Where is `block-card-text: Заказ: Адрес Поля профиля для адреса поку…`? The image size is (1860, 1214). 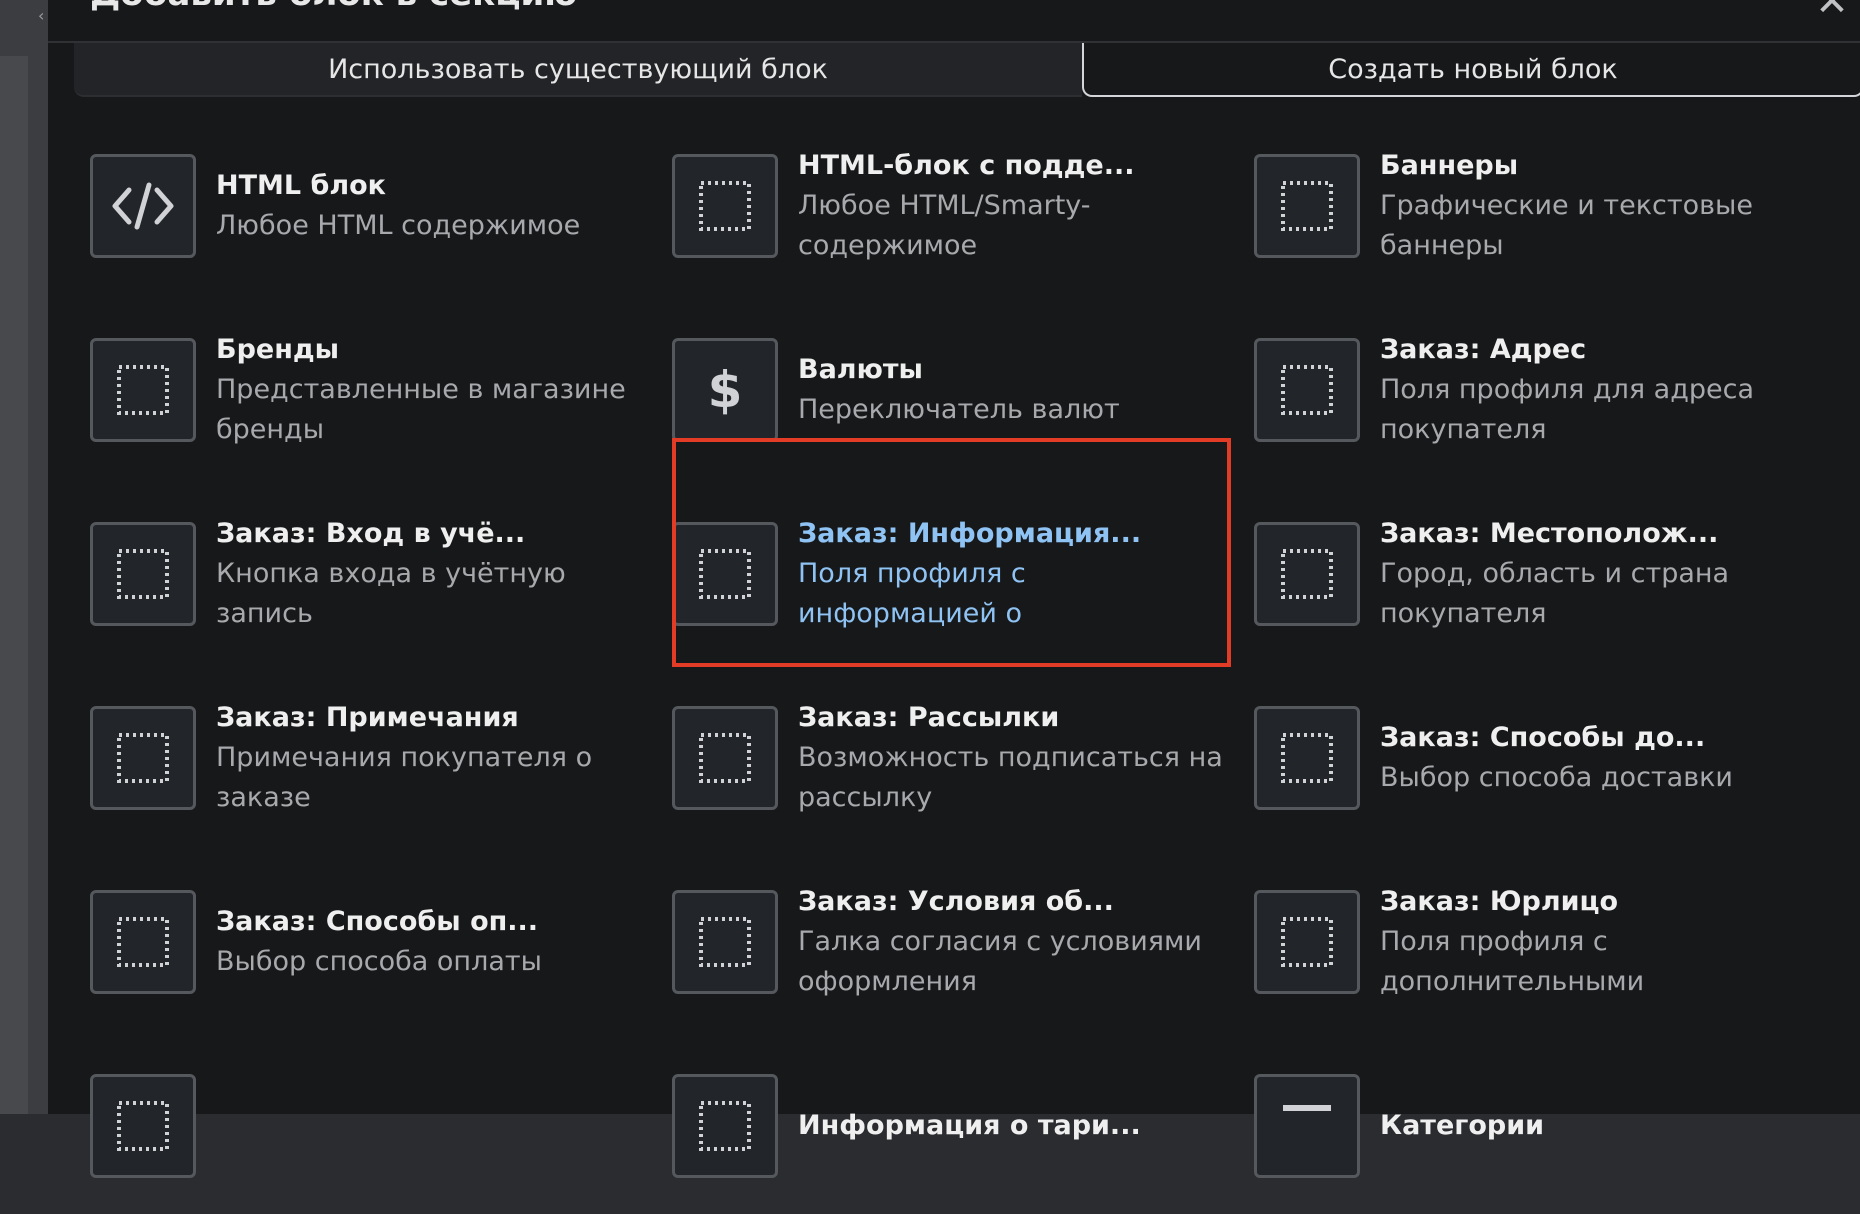
block-card-text: Заказ: Адрес Поля профиля для адреса поку… is located at coordinates (1595, 390).